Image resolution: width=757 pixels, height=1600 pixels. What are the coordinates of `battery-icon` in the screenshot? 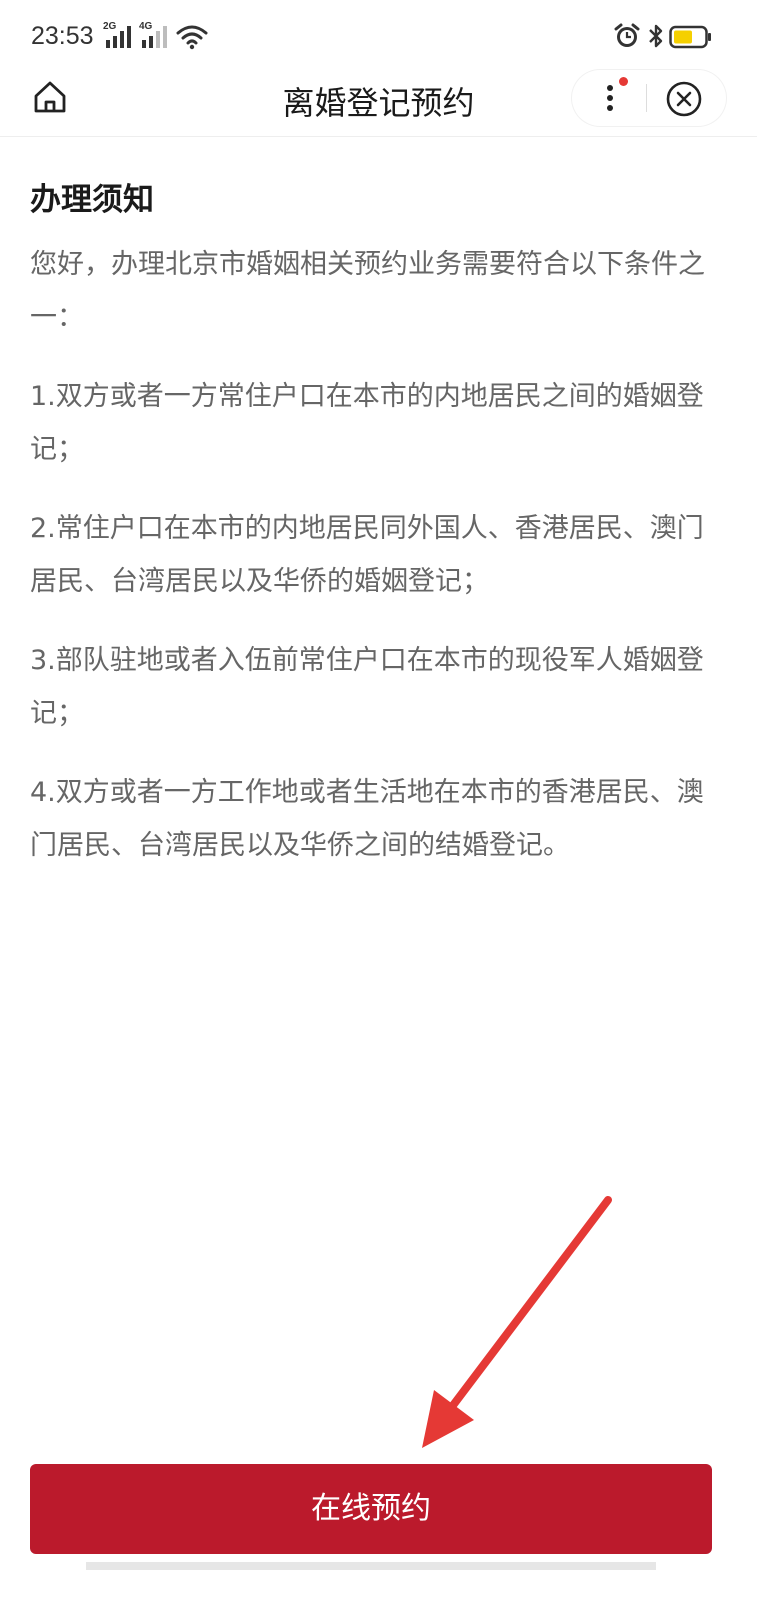 It's located at (691, 39).